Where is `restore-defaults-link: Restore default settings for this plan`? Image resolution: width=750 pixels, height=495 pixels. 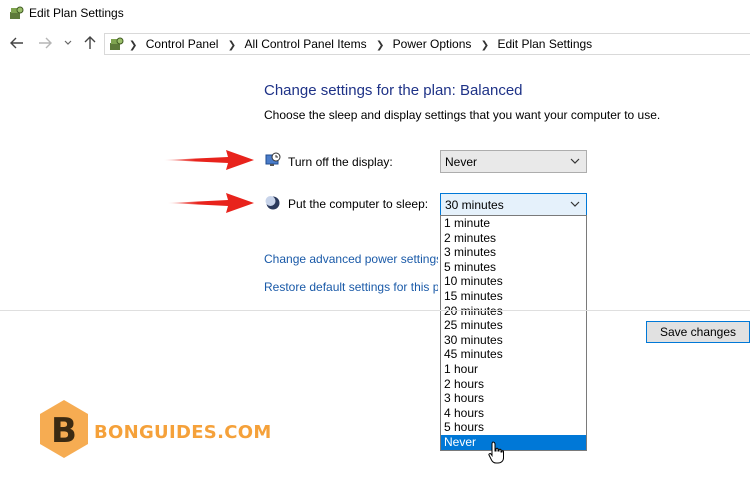
restore-defaults-link: Restore default settings for this plan is located at coordinates (351, 287).